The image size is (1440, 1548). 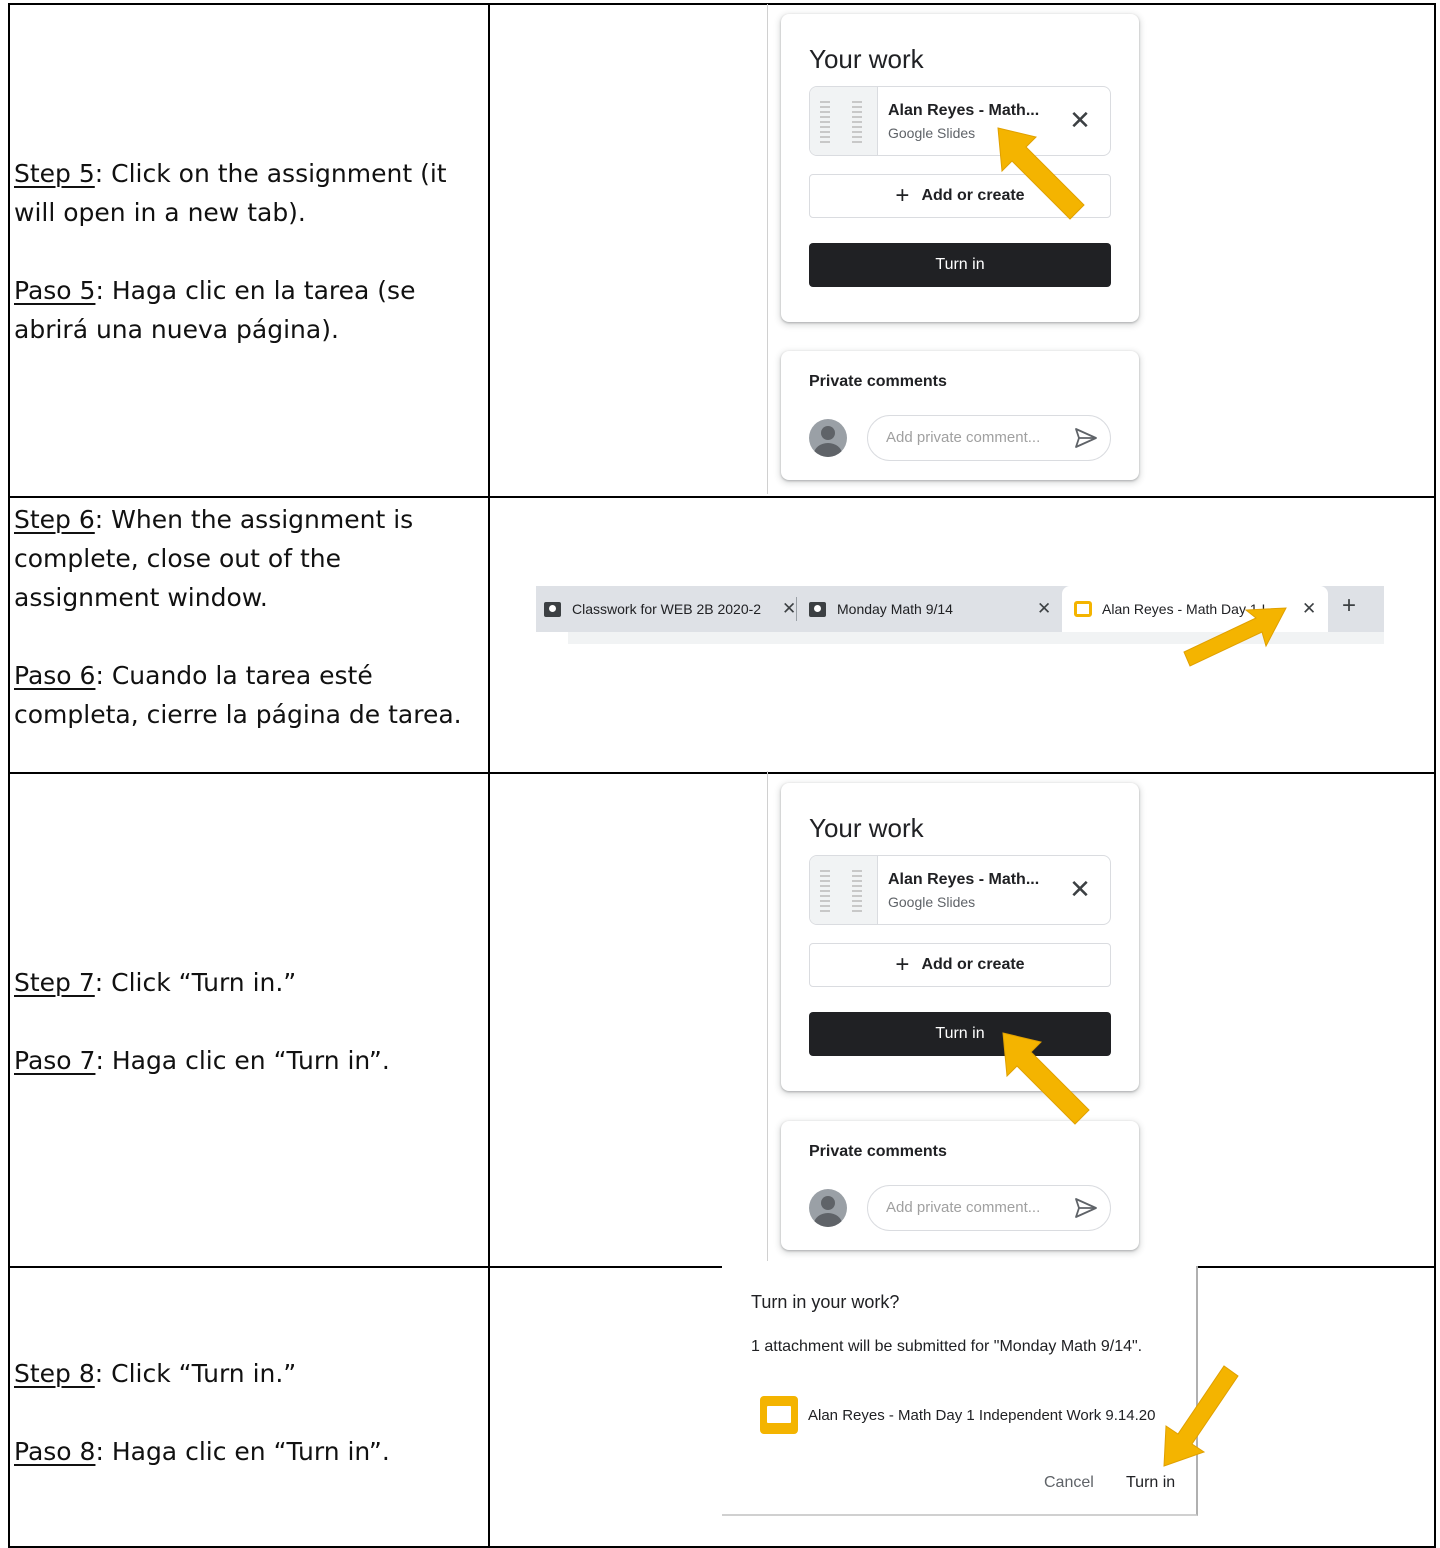 What do you see at coordinates (55, 675) in the screenshot?
I see `paso-label: Paso 6` at bounding box center [55, 675].